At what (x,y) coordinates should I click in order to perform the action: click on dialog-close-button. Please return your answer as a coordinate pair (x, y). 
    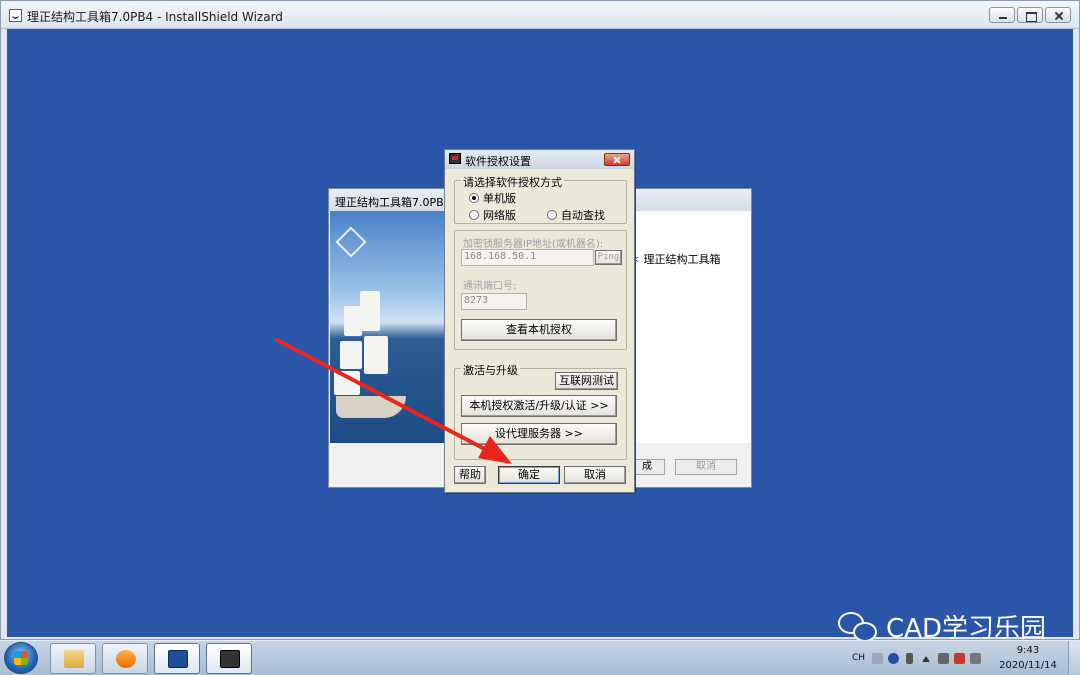
    Looking at the image, I should click on (617, 159).